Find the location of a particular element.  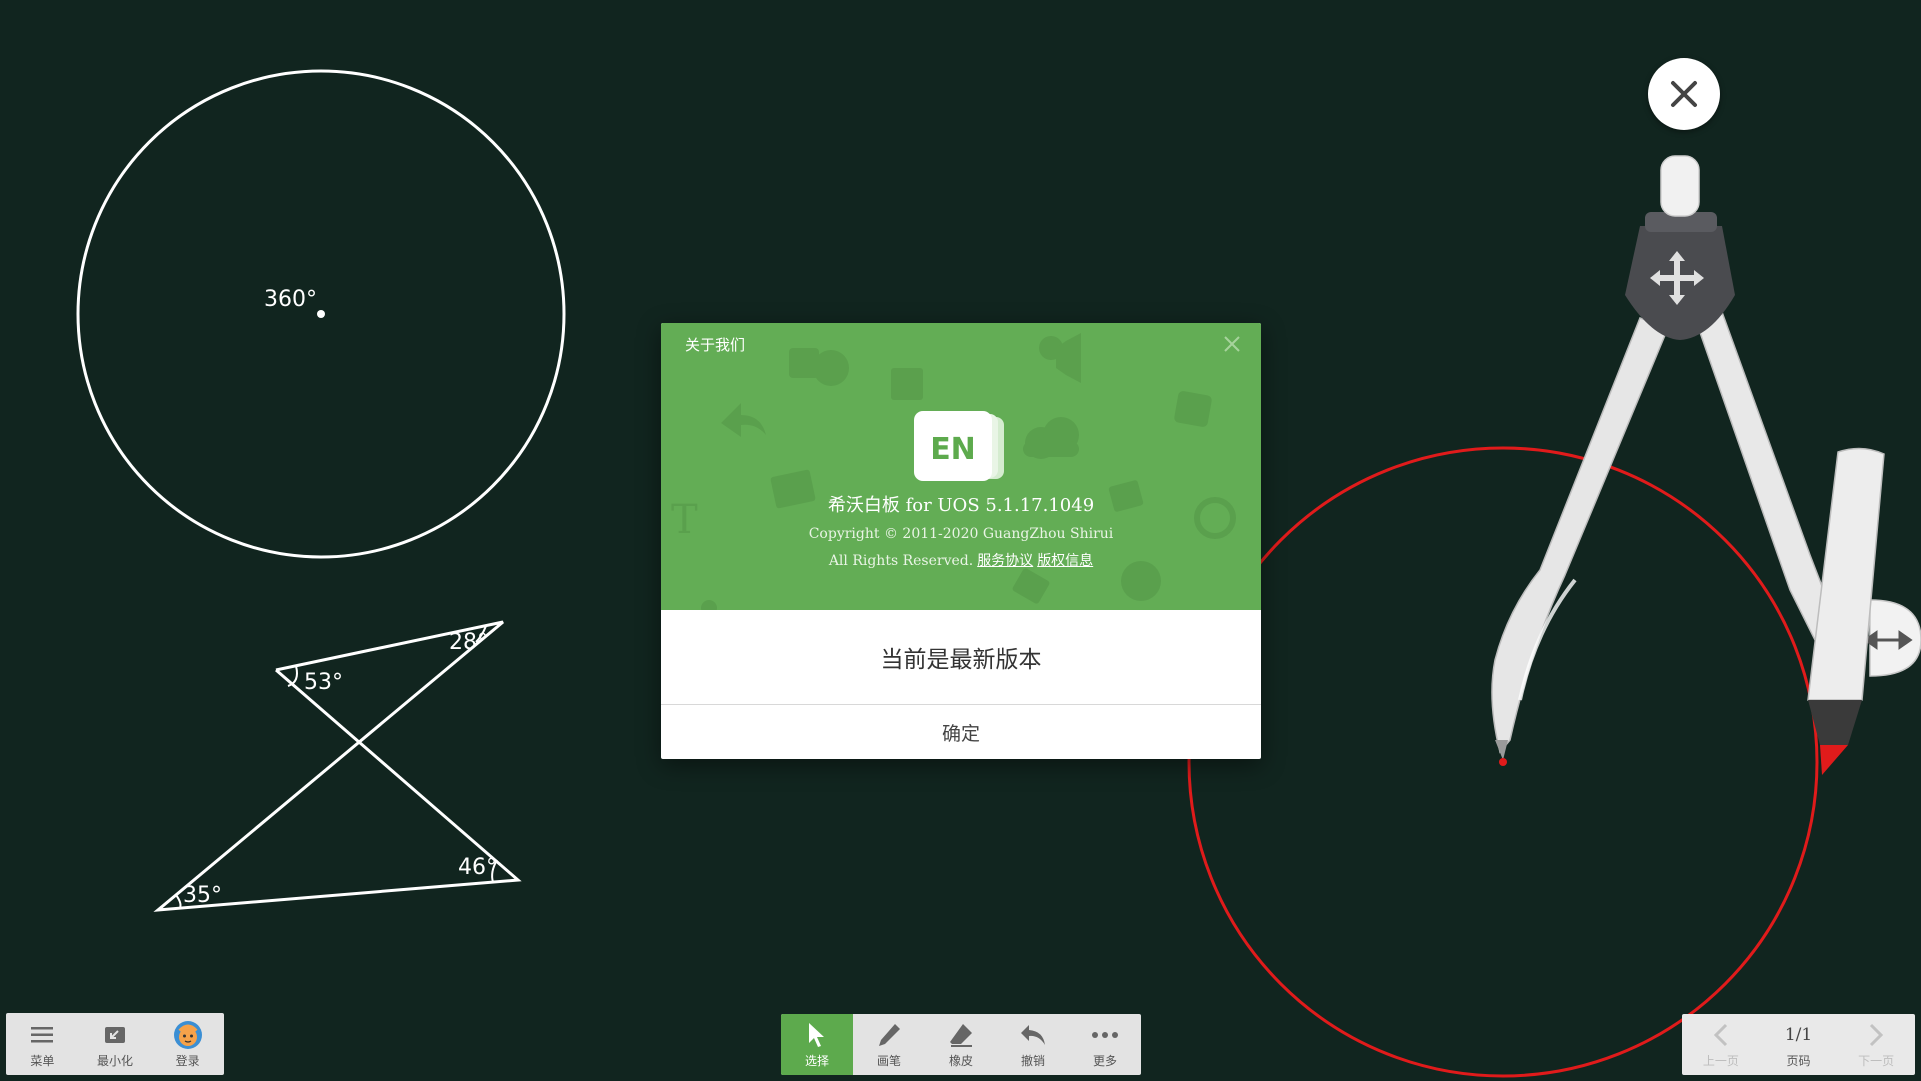

login-button: 登录 is located at coordinates (187, 1044).